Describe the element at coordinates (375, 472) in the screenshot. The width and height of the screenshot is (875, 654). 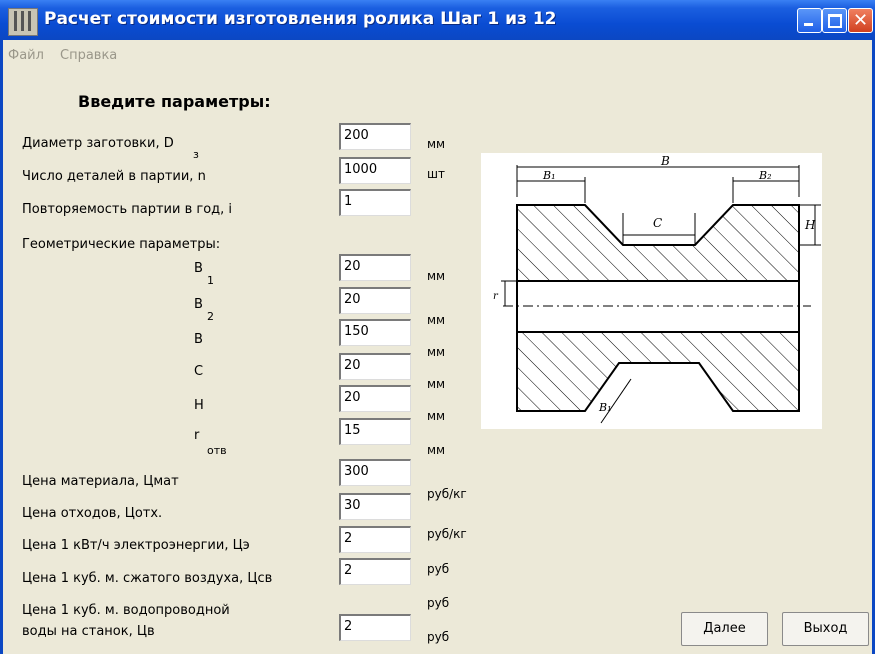
I see `material-price-input: 300` at that location.